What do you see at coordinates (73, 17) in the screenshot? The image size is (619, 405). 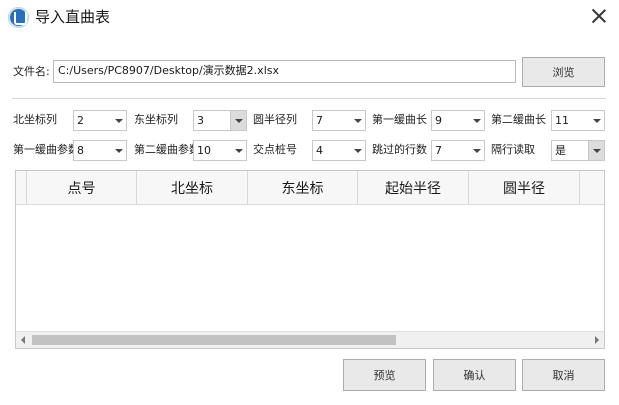 I see `window-title: 导入直曲表` at bounding box center [73, 17].